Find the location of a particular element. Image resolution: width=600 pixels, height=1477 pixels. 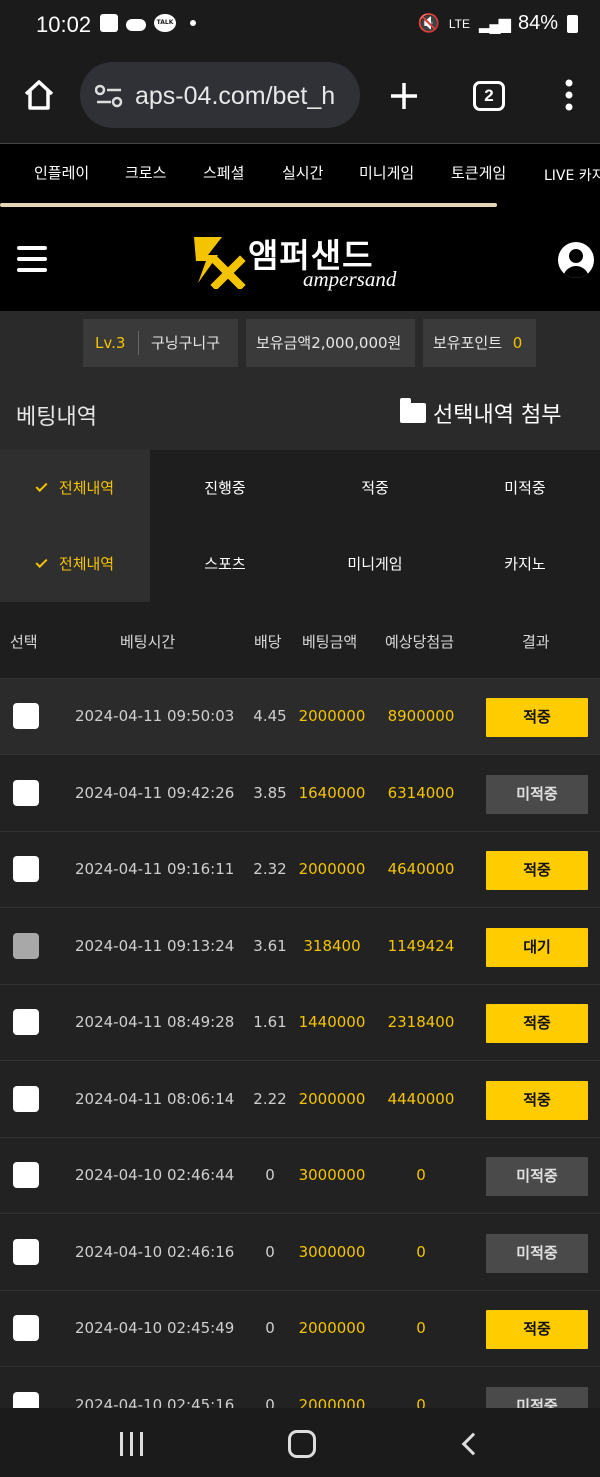

table-row: 2024-04-11 08:06:14 2.22 2000000 4440000 적중 is located at coordinates (300, 1099).